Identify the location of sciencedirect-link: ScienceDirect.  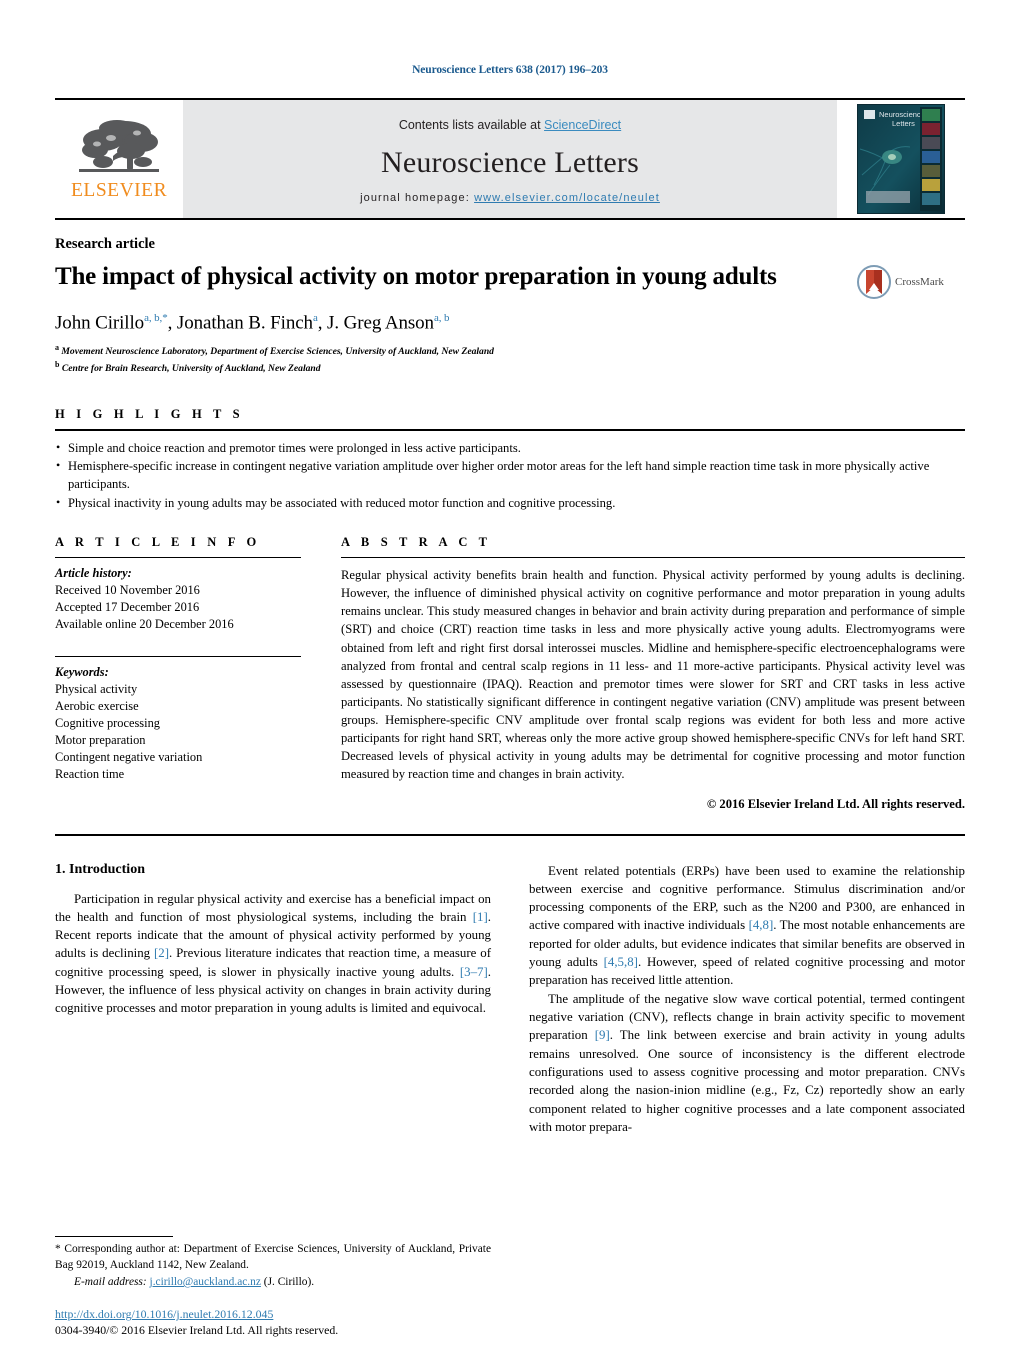
(582, 125).